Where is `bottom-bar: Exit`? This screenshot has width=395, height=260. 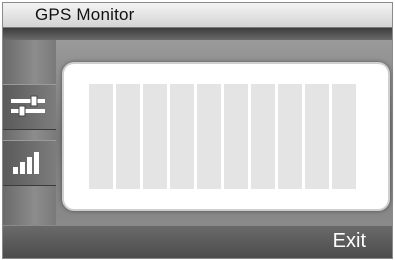
bottom-bar: Exit is located at coordinates (197, 241).